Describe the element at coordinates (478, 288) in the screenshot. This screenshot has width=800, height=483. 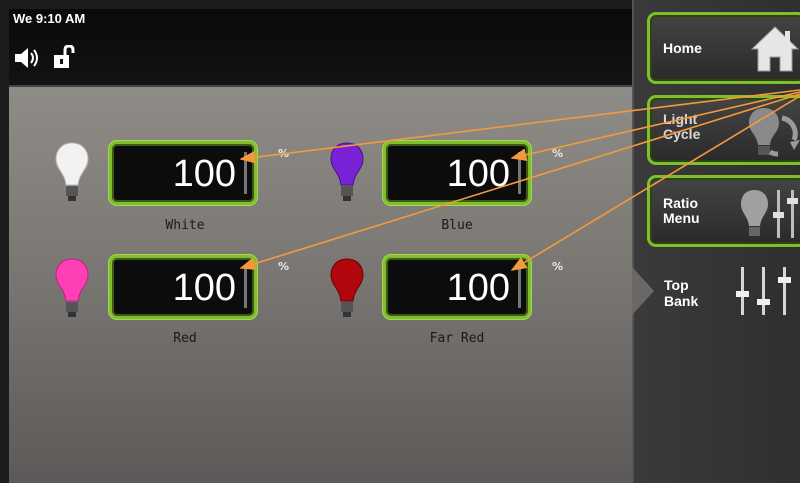
I see `far-red-value: 100` at that location.